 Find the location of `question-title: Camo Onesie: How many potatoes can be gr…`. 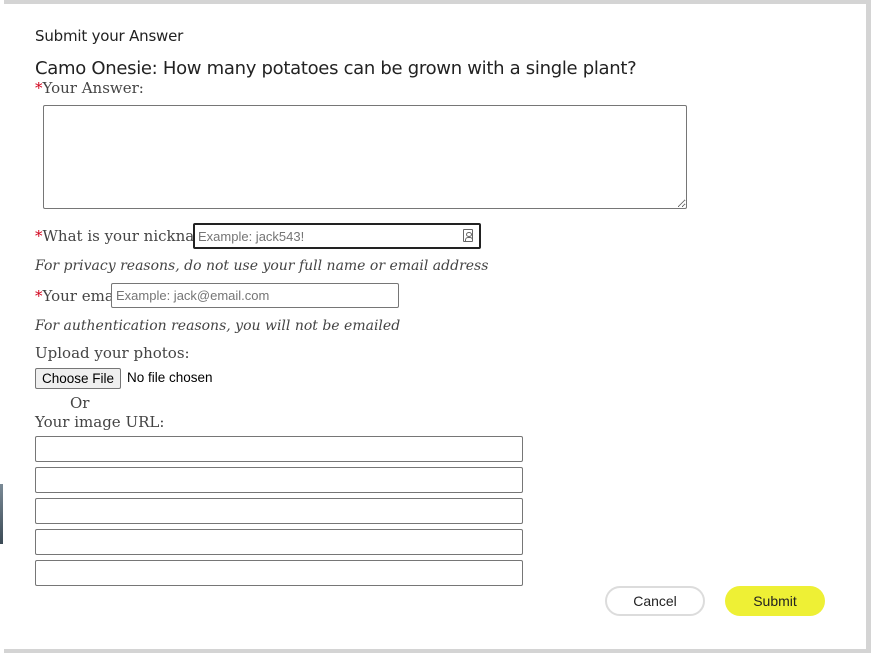

question-title: Camo Onesie: How many potatoes can be gr… is located at coordinates (336, 68).